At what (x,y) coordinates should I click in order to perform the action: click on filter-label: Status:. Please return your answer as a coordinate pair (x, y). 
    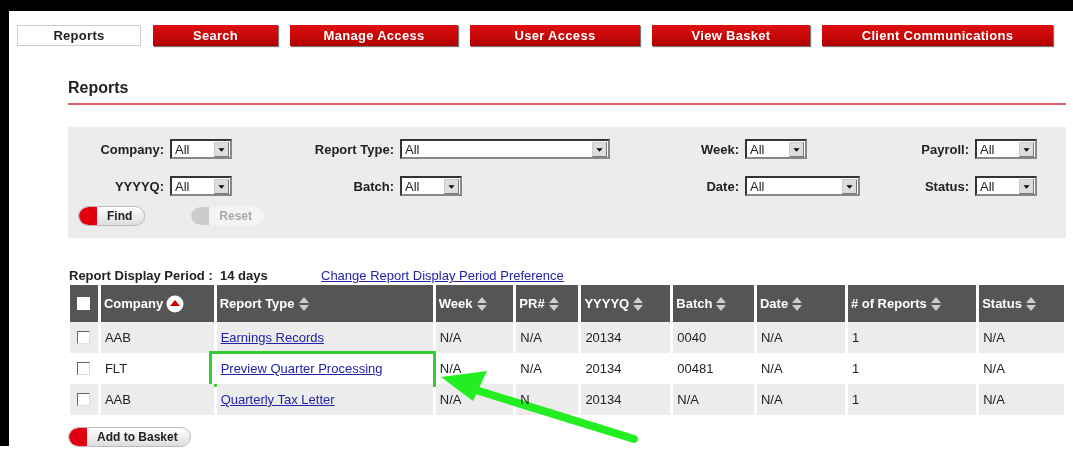
    Looking at the image, I should click on (947, 186).